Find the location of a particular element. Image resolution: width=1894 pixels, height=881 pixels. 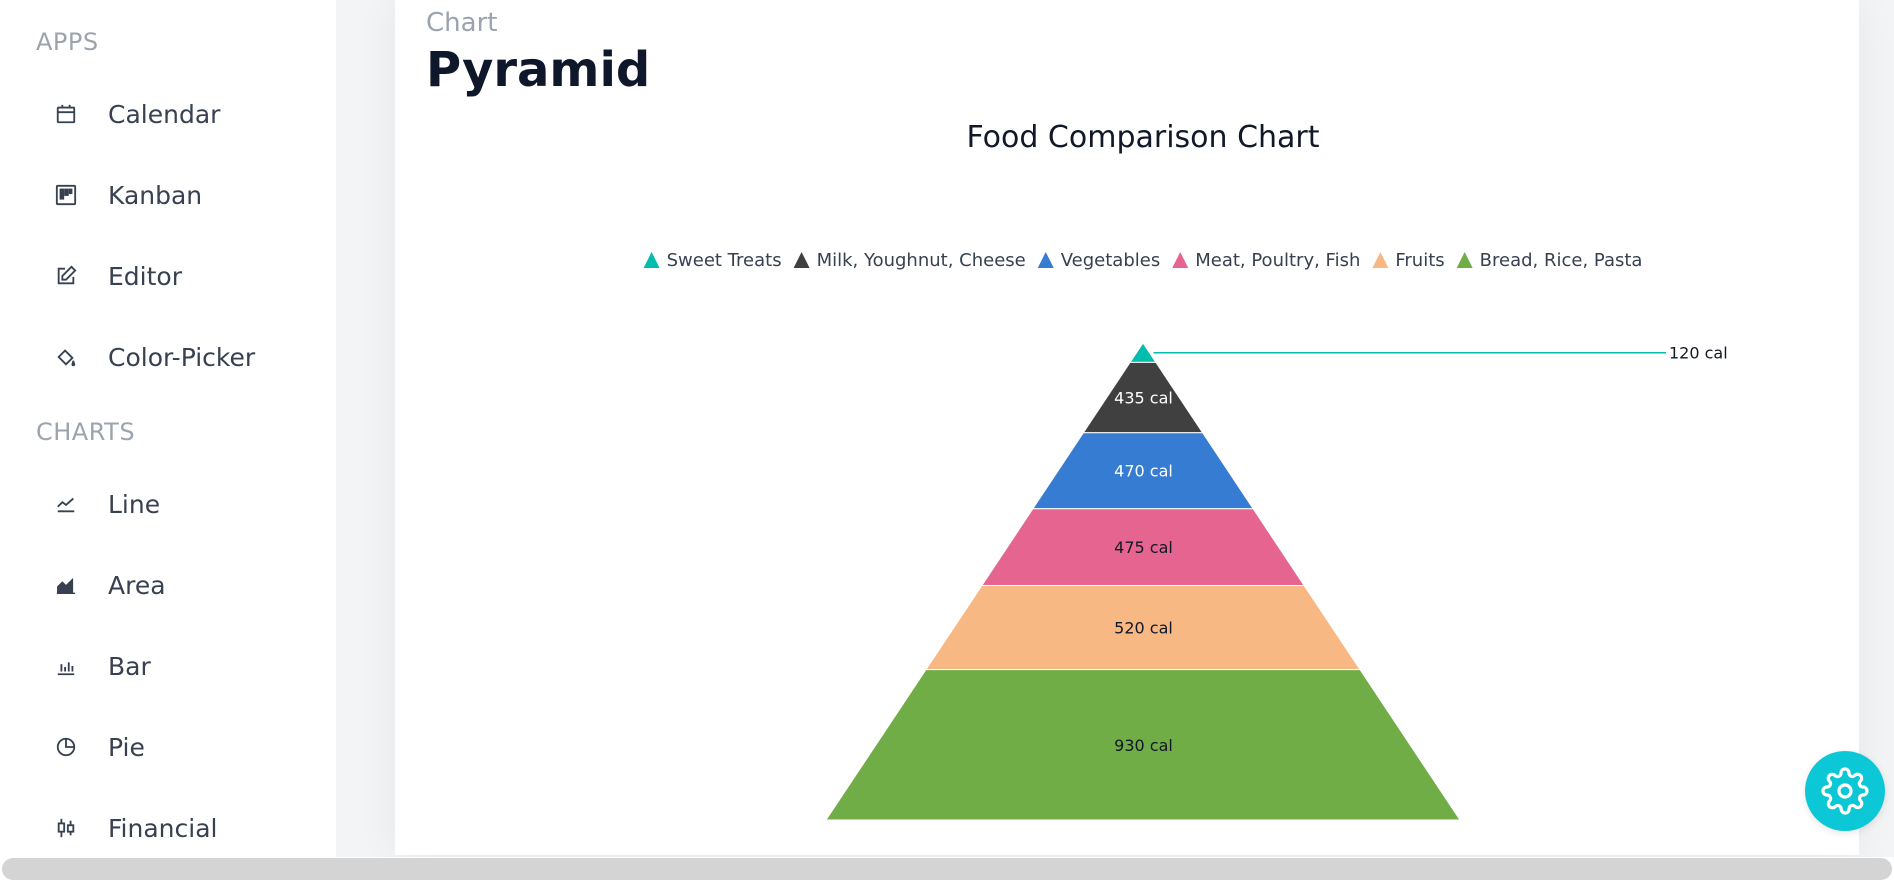

kanban-icon is located at coordinates (66, 195).